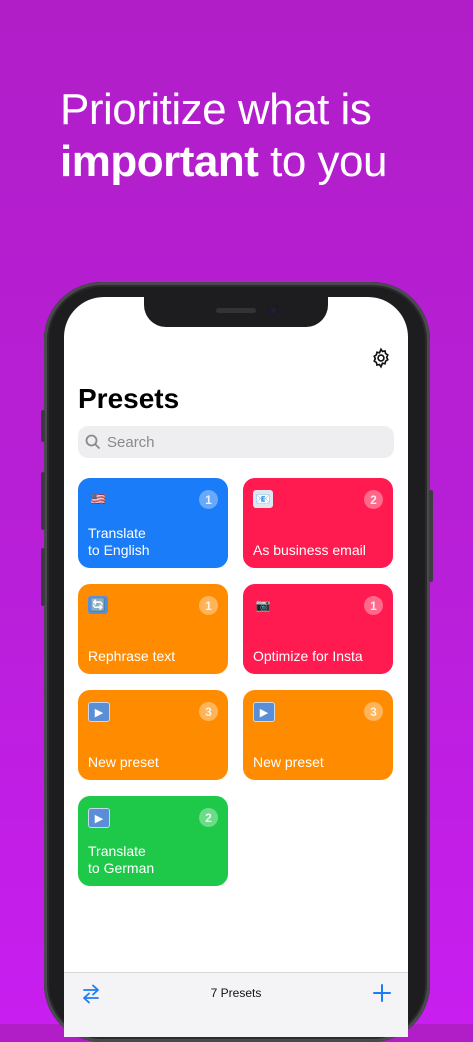  Describe the element at coordinates (382, 993) in the screenshot. I see `add-icon` at that location.